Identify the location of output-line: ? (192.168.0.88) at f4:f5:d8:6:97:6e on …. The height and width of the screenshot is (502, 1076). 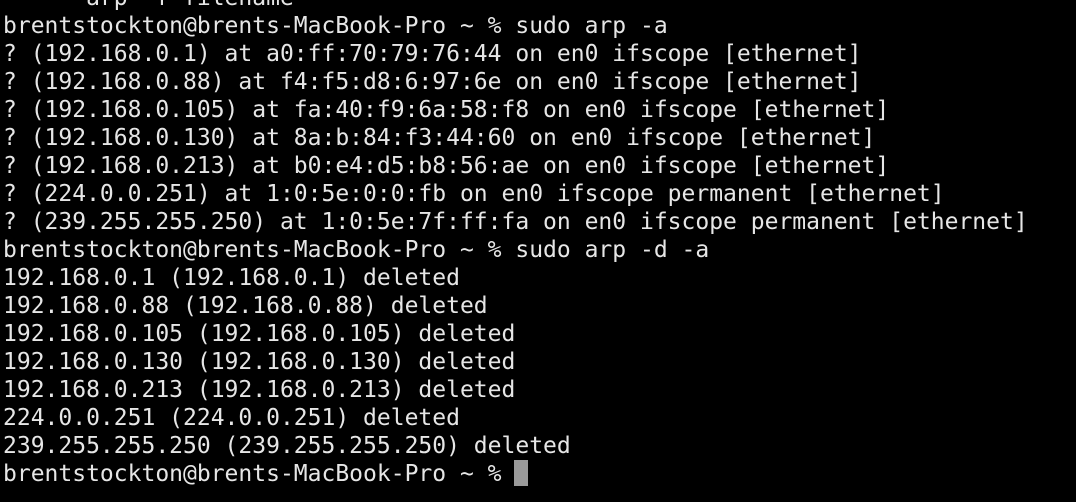
(432, 82).